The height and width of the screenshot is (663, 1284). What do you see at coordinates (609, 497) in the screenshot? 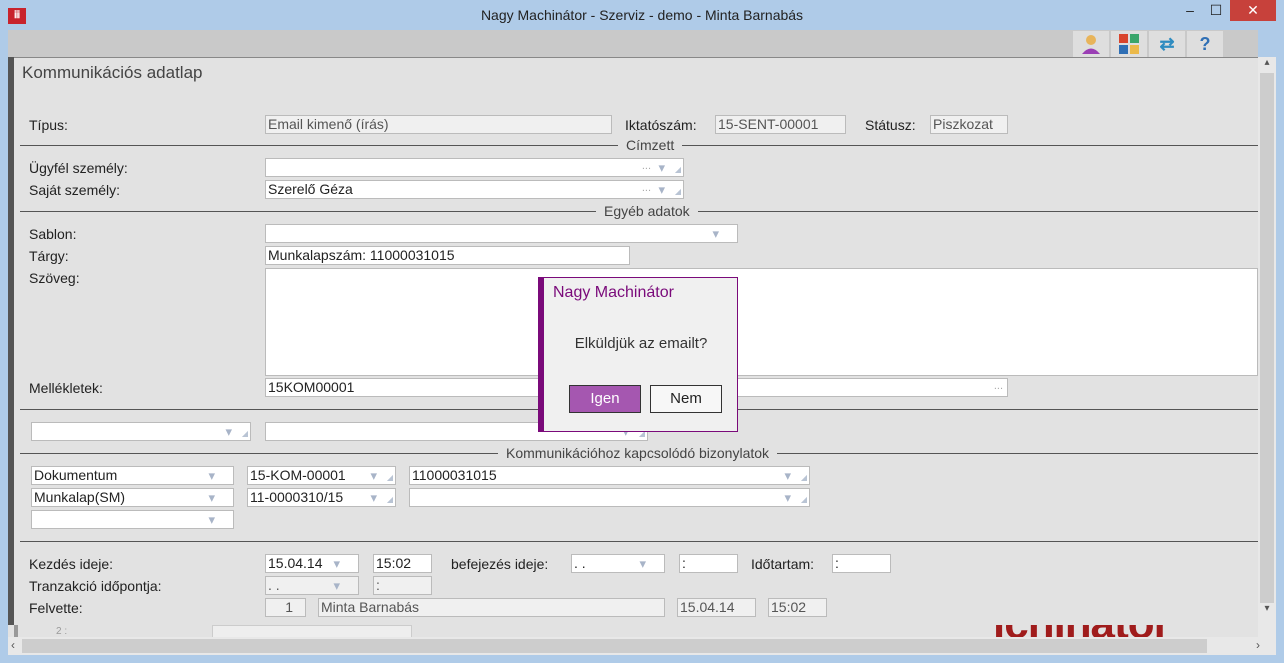
I see `doc-ref-select` at bounding box center [609, 497].